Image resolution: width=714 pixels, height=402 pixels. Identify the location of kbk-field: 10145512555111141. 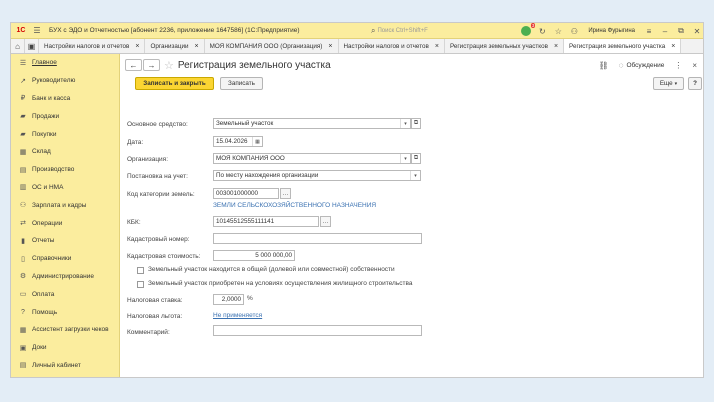
(266, 221).